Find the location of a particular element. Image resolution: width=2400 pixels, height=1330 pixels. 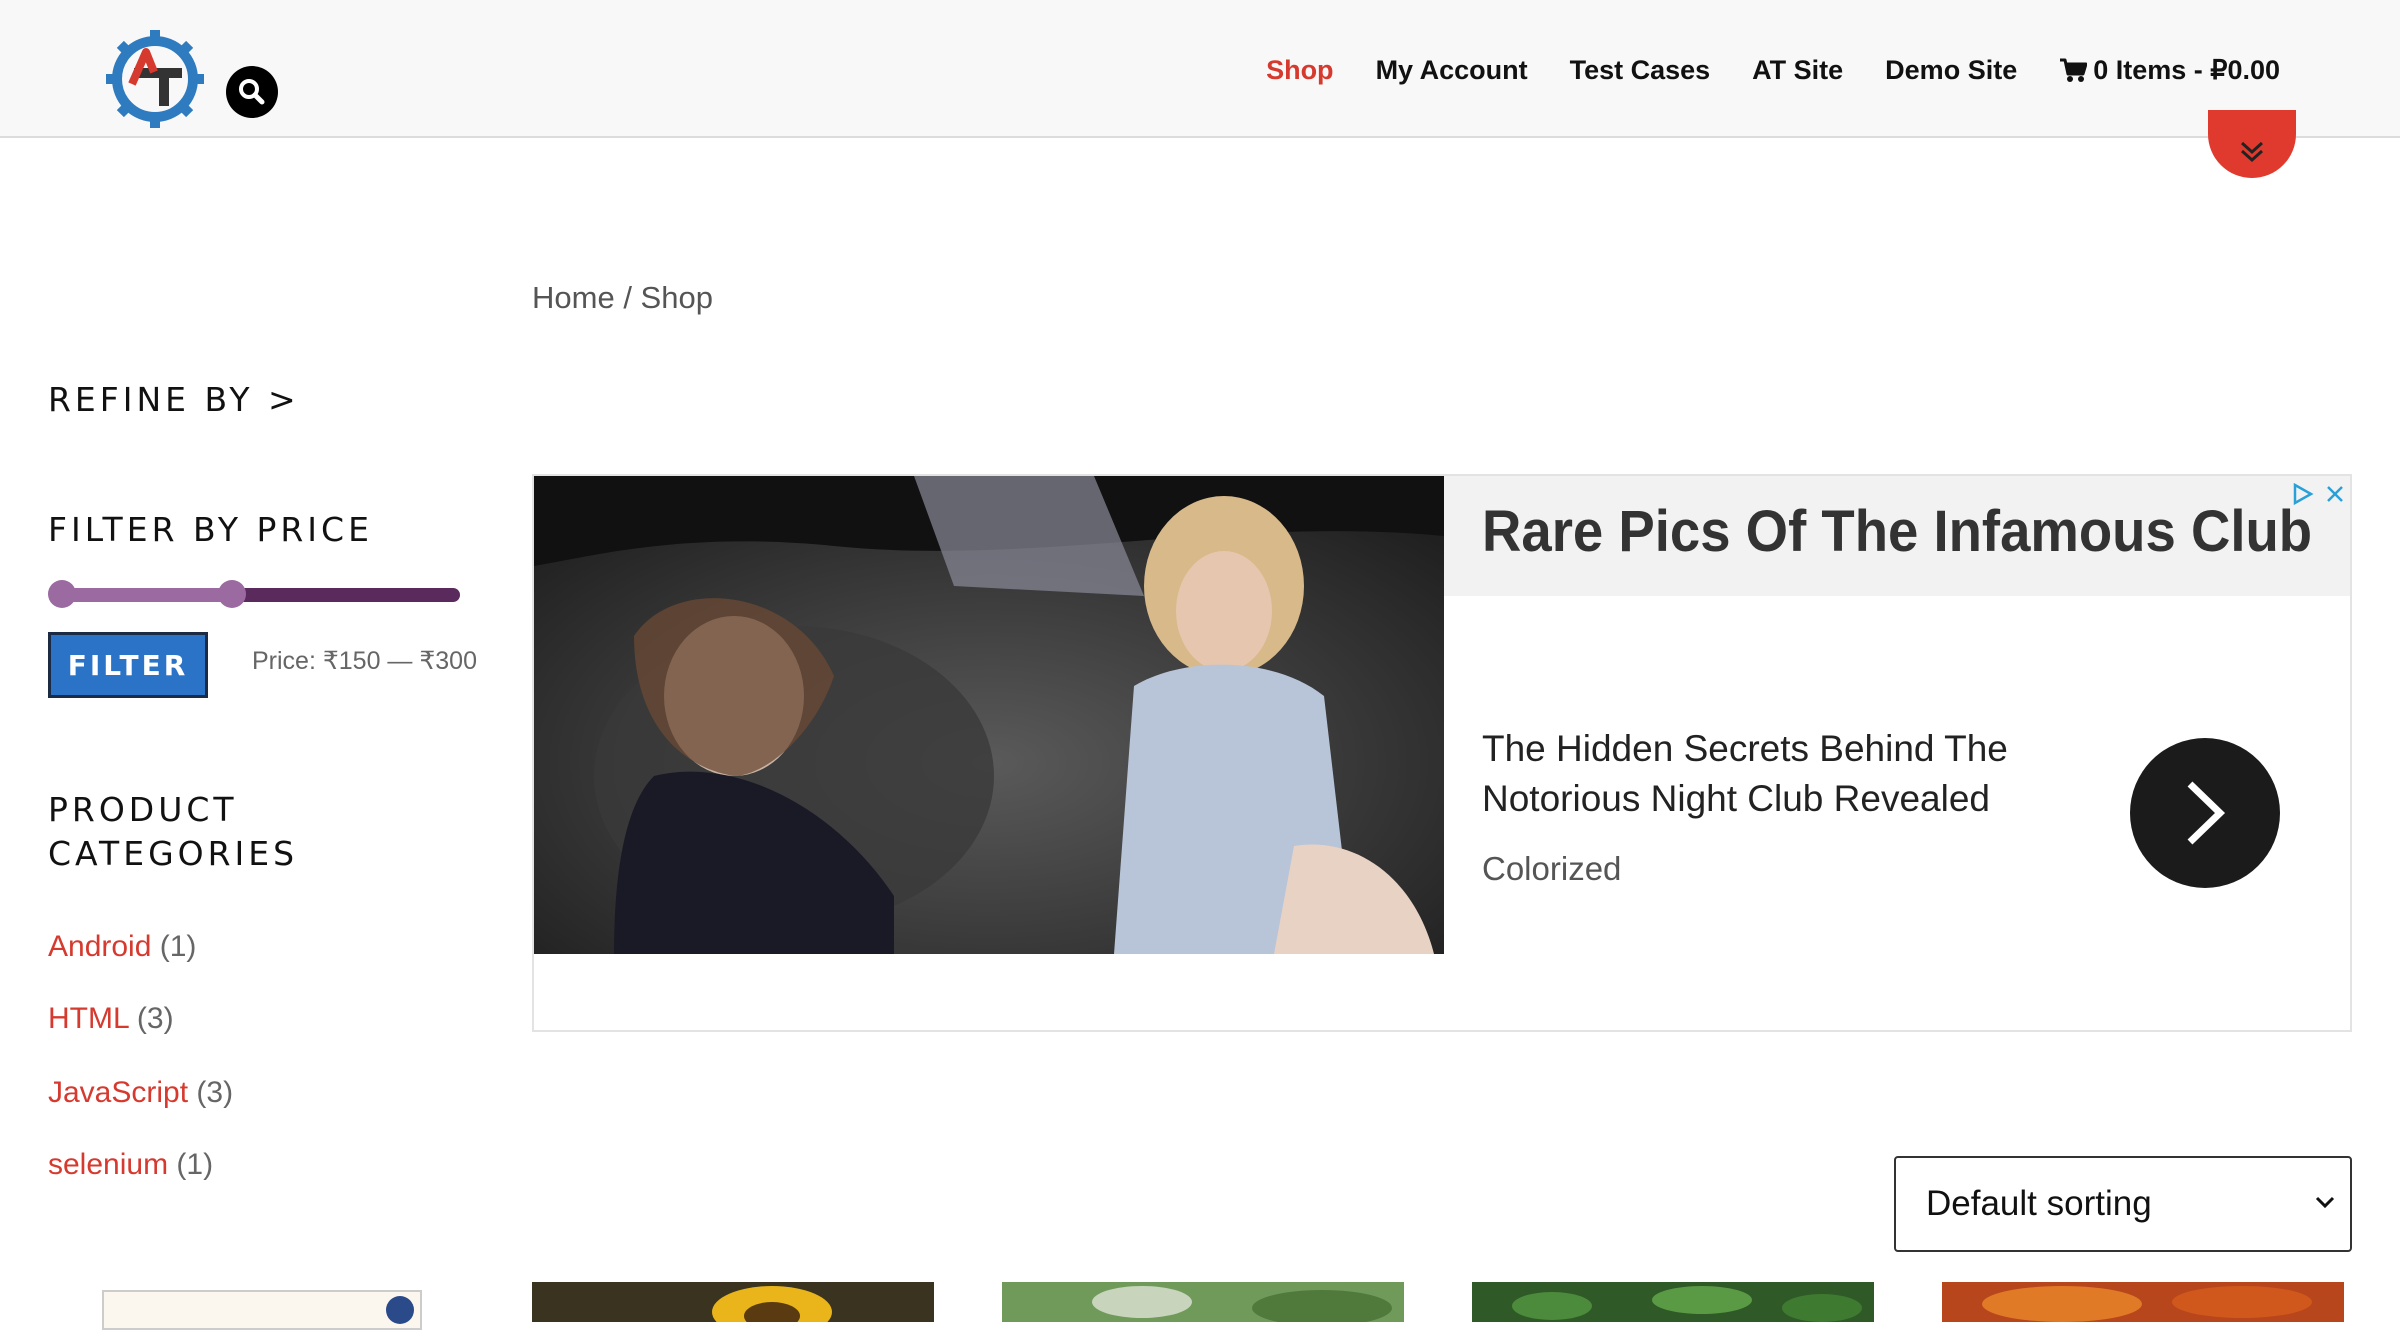

nav-shop: Shop is located at coordinates (1300, 70).